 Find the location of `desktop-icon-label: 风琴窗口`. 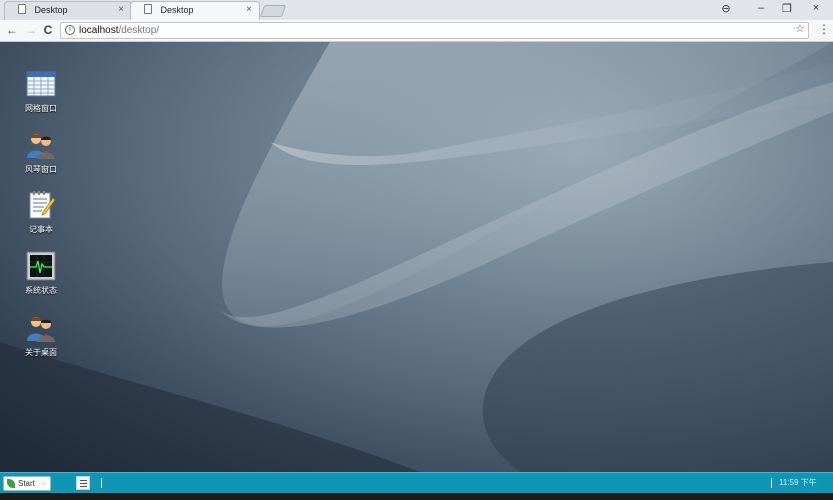

desktop-icon-label: 风琴窗口 is located at coordinates (41, 169).